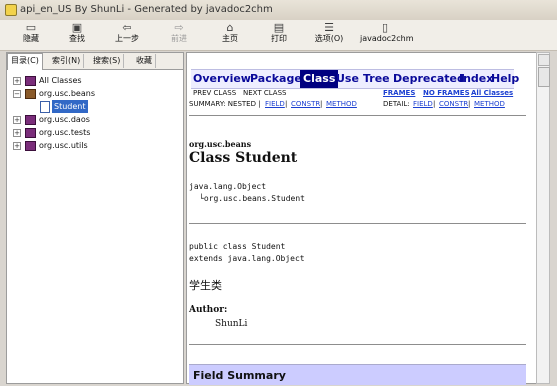  I want to click on page-icon, so click(45, 107).